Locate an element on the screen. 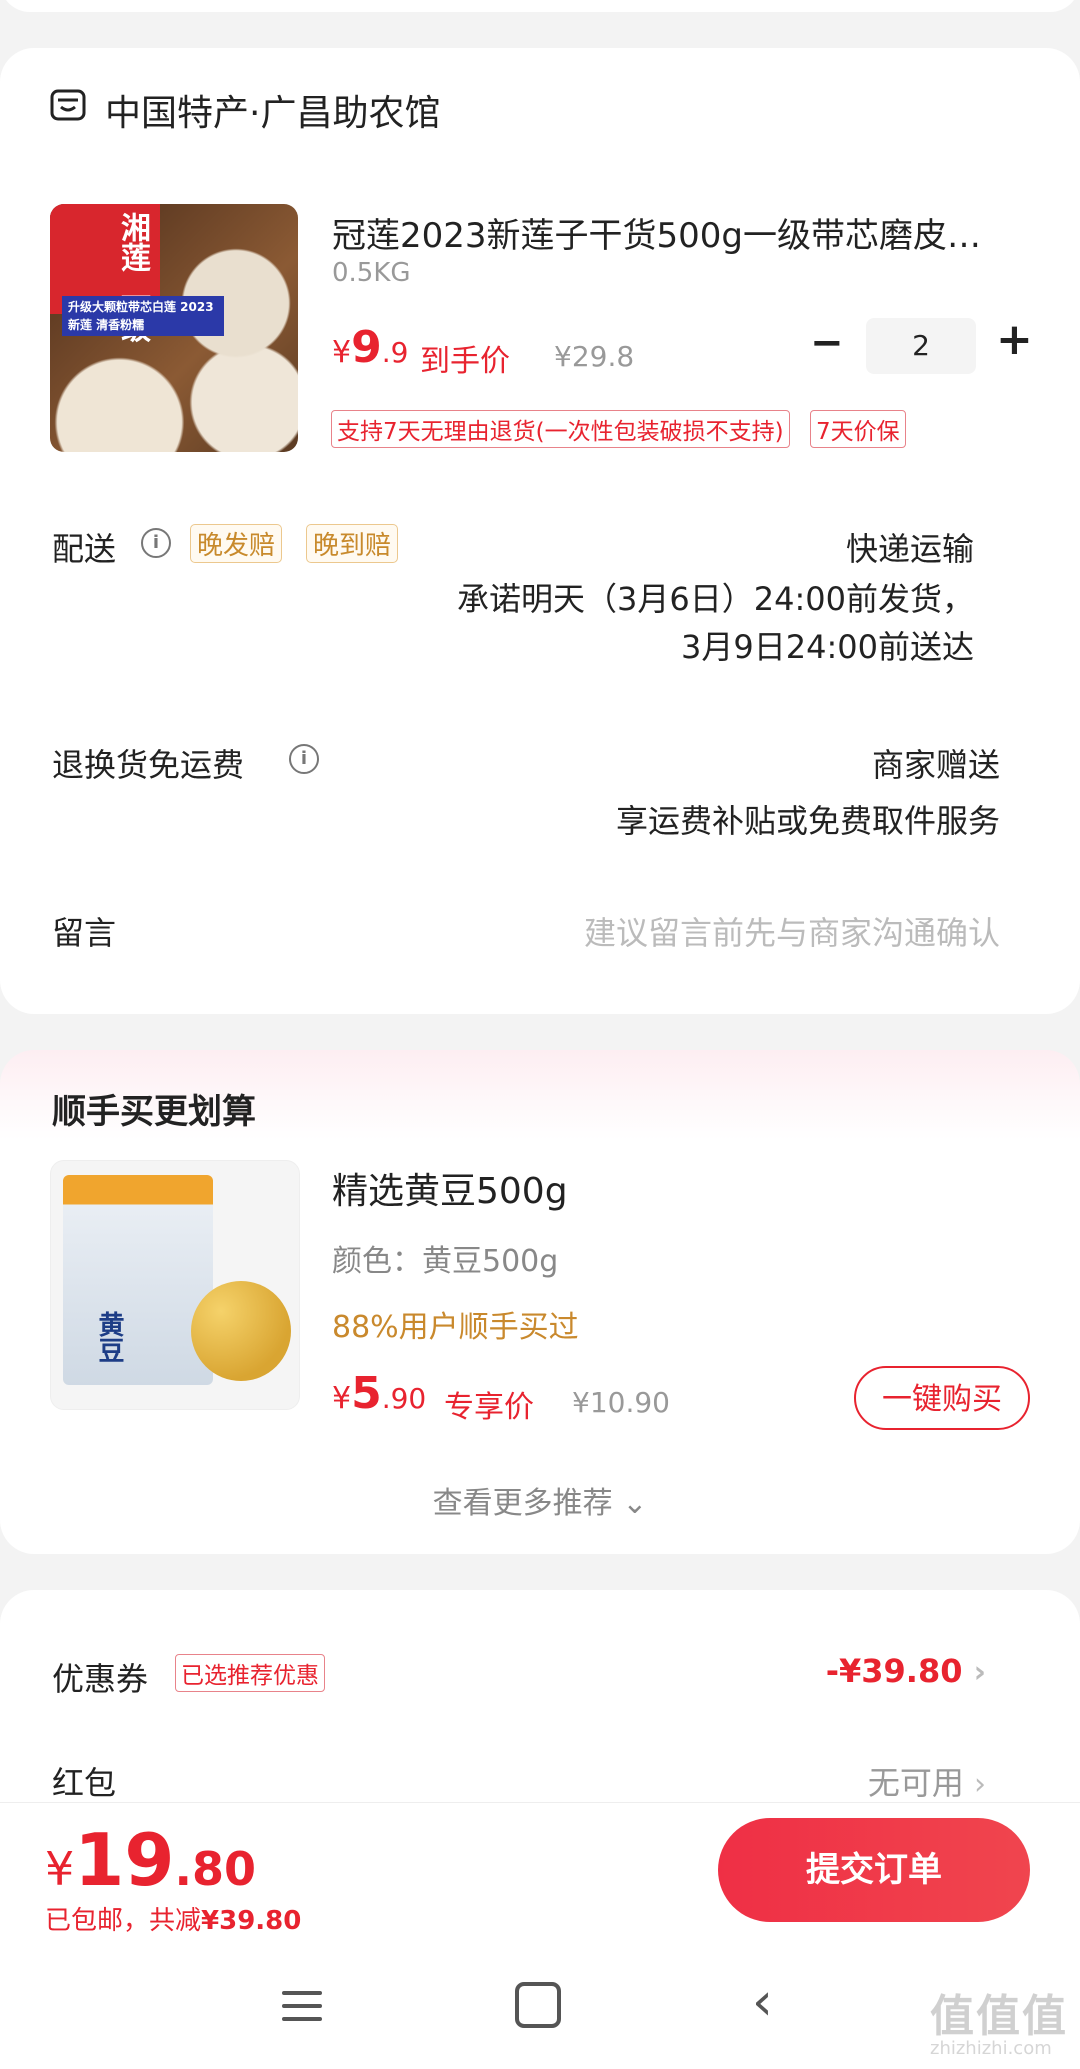 The image size is (1080, 2069). more-recommend-link: 查看更多推荐 ⌄ is located at coordinates (540, 1500).